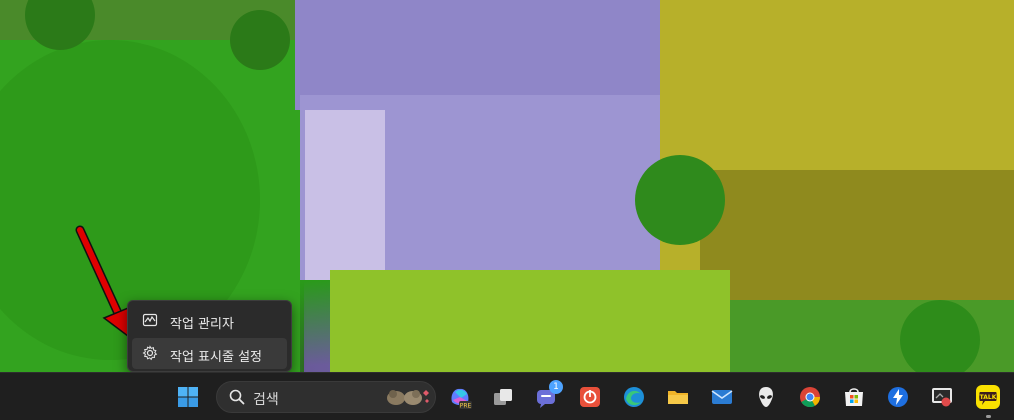 This screenshot has width=1014, height=420. I want to click on edge-icon, so click(634, 397).